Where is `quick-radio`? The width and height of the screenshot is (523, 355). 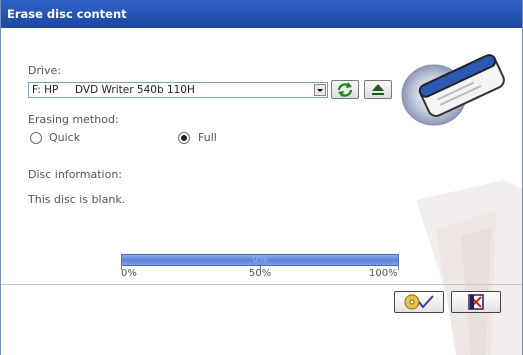 quick-radio is located at coordinates (36, 138).